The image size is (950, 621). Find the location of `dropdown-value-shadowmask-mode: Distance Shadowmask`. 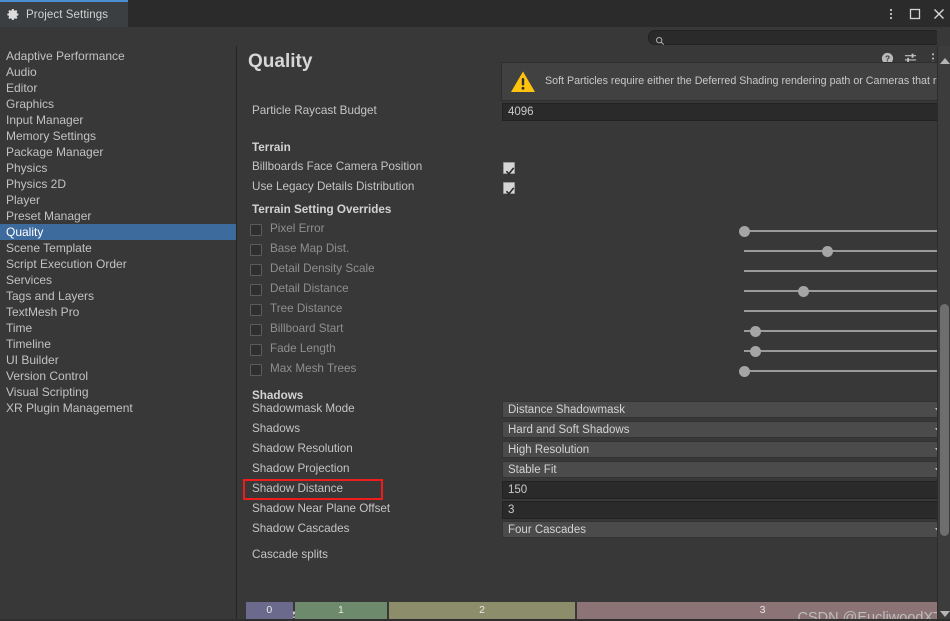

dropdown-value-shadowmask-mode: Distance Shadowmask is located at coordinates (566, 409).